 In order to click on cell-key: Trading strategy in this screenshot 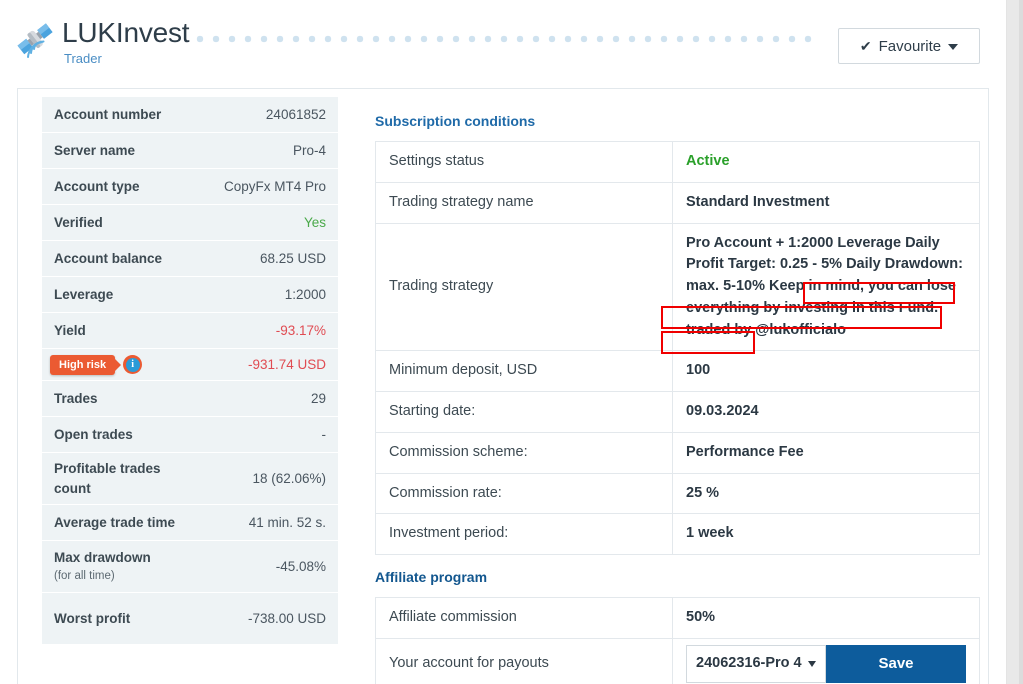, I will do `click(524, 287)`.